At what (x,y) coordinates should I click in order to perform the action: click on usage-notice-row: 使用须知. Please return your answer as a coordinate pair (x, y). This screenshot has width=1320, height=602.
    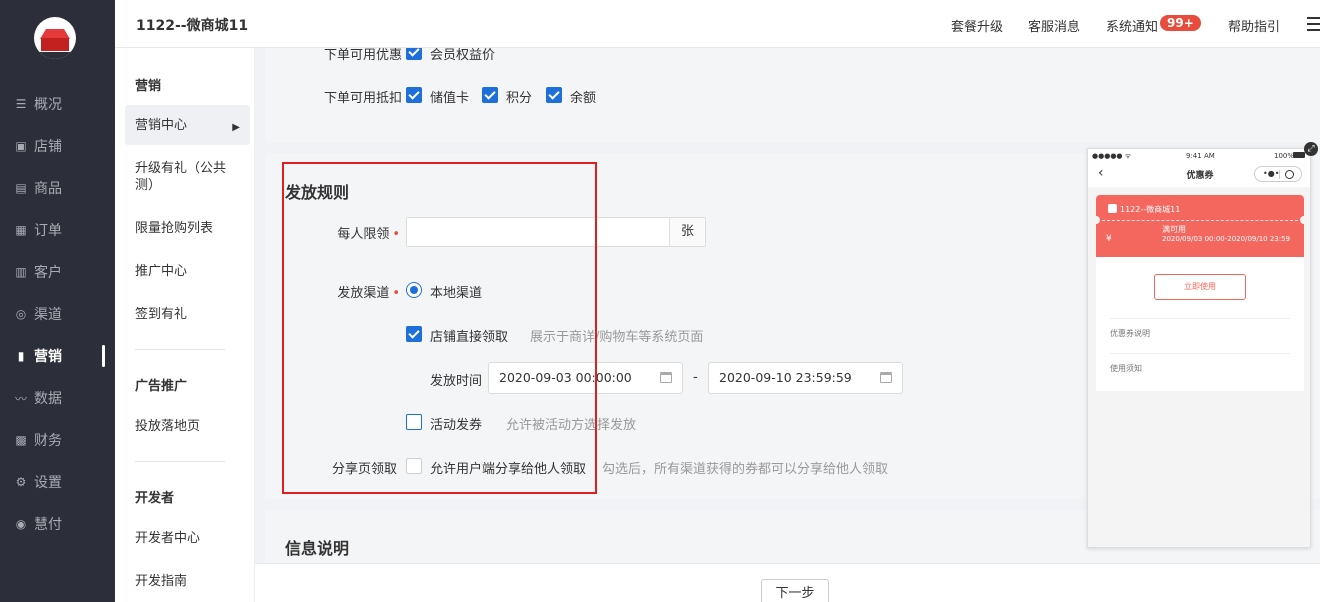
    Looking at the image, I should click on (1200, 368).